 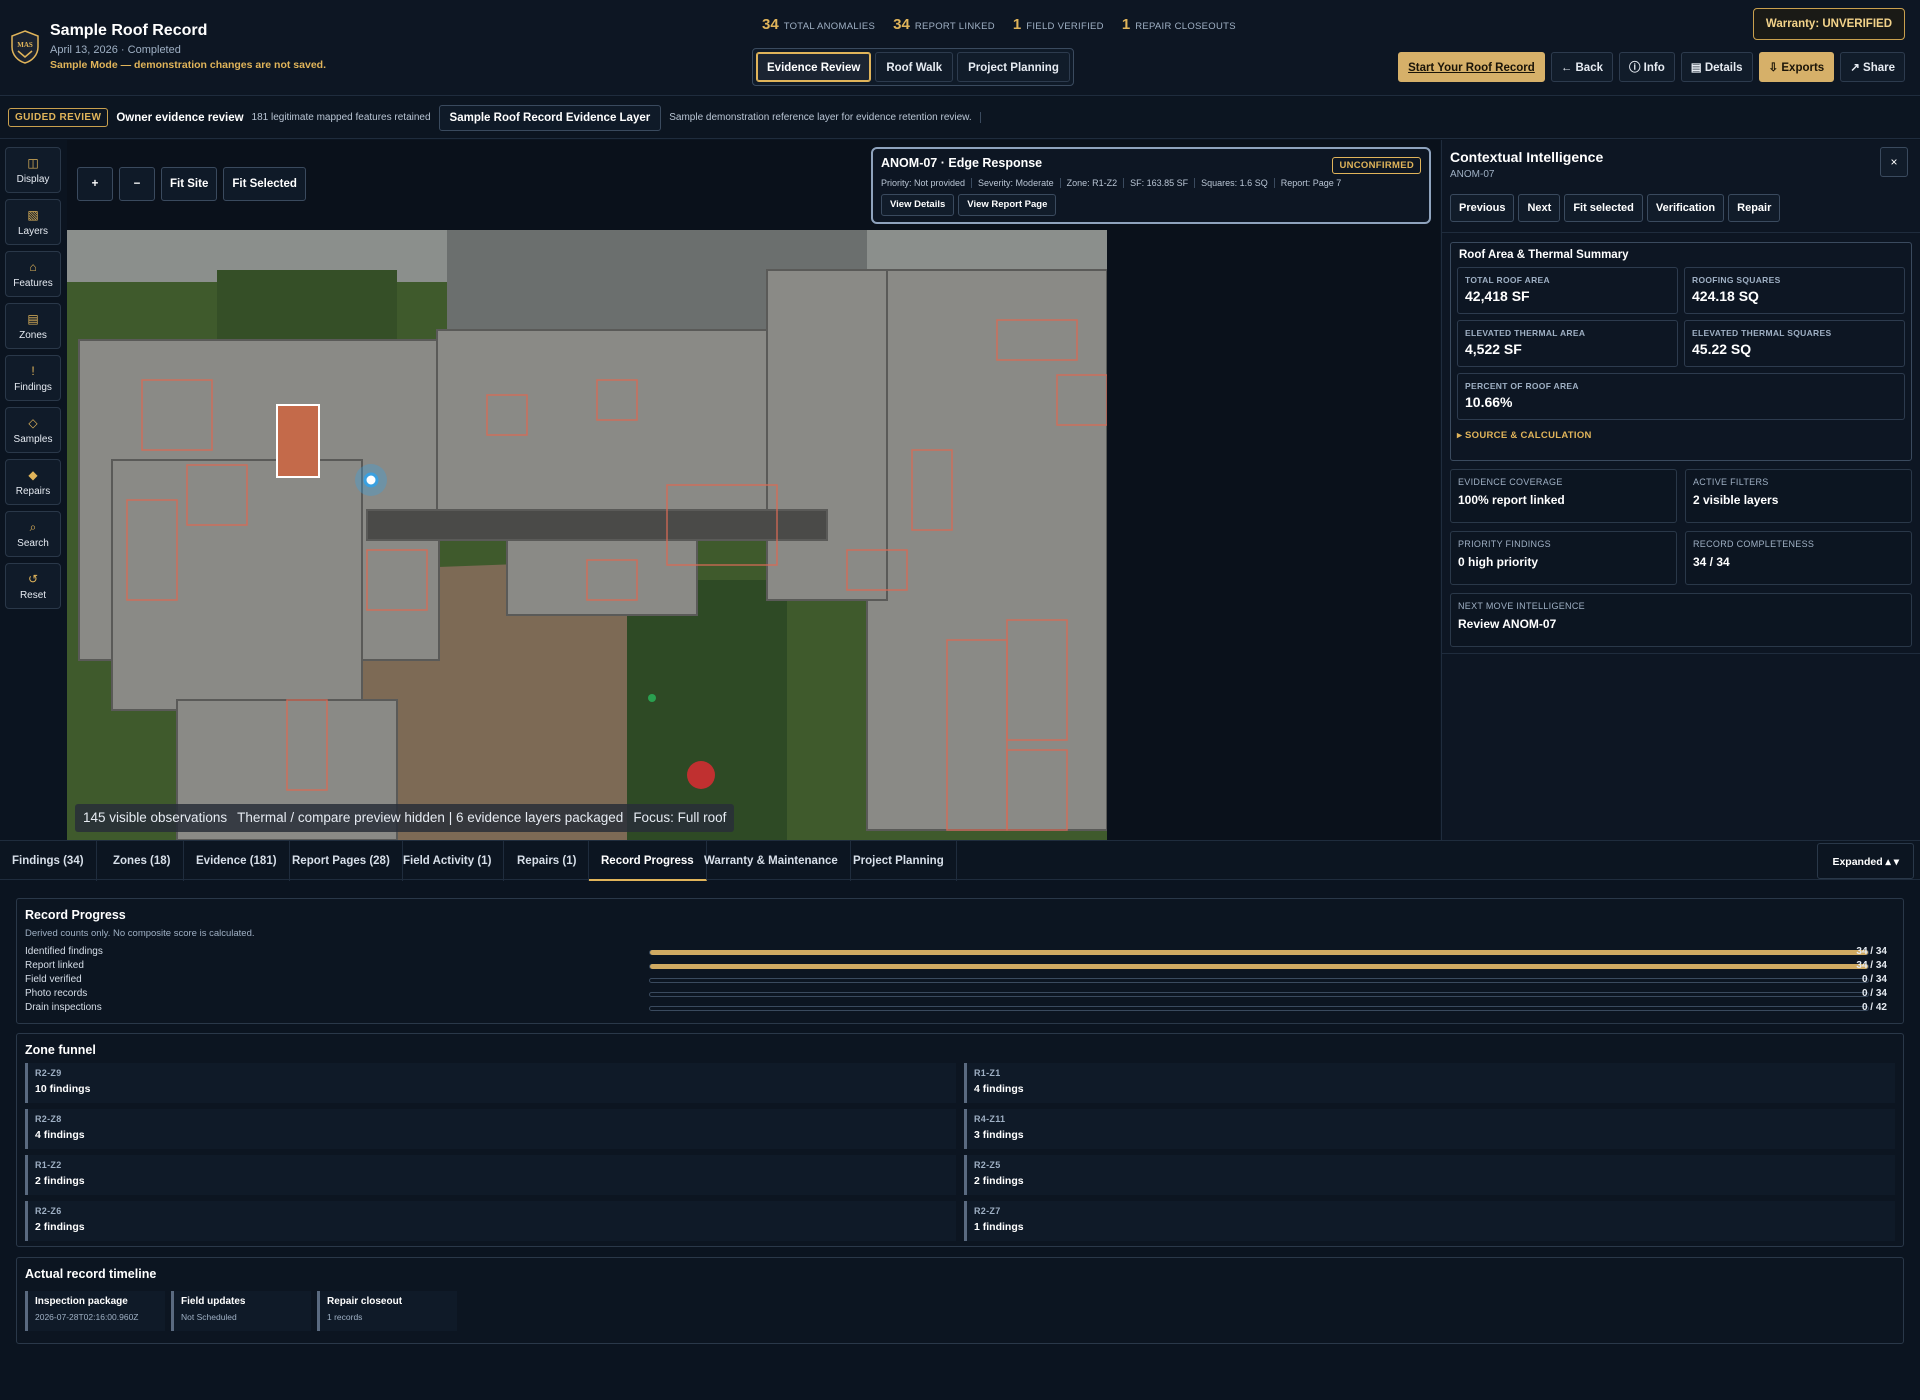 I want to click on next-button: Next, so click(x=1539, y=208).